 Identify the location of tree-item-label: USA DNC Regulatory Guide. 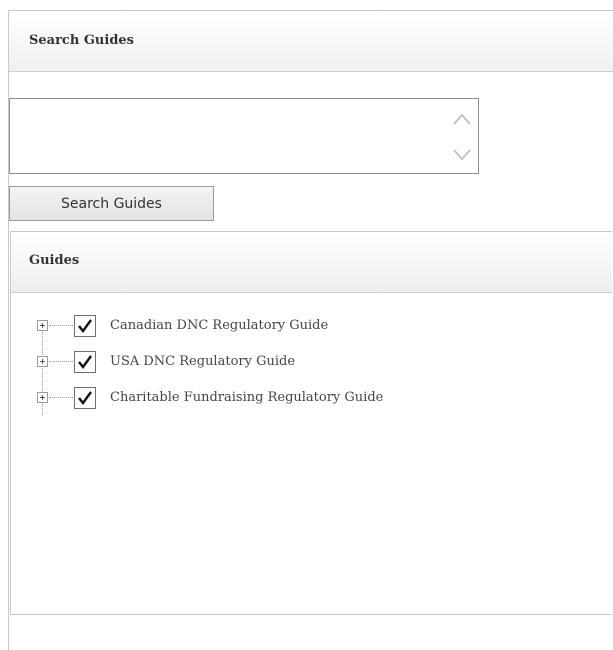
(202, 361).